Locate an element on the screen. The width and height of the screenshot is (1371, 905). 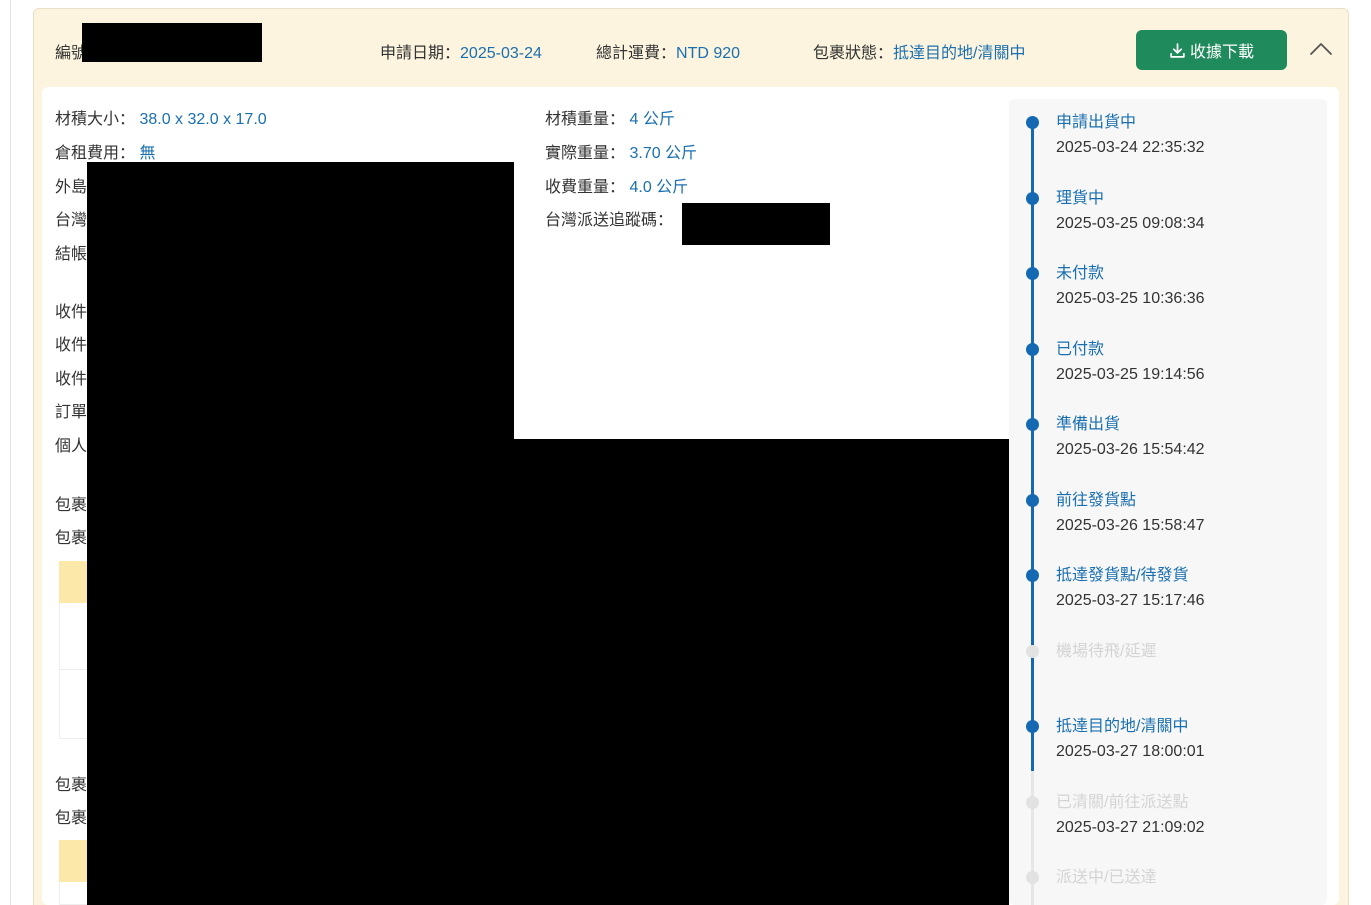
timeline-status: 已付款 is located at coordinates (1080, 349).